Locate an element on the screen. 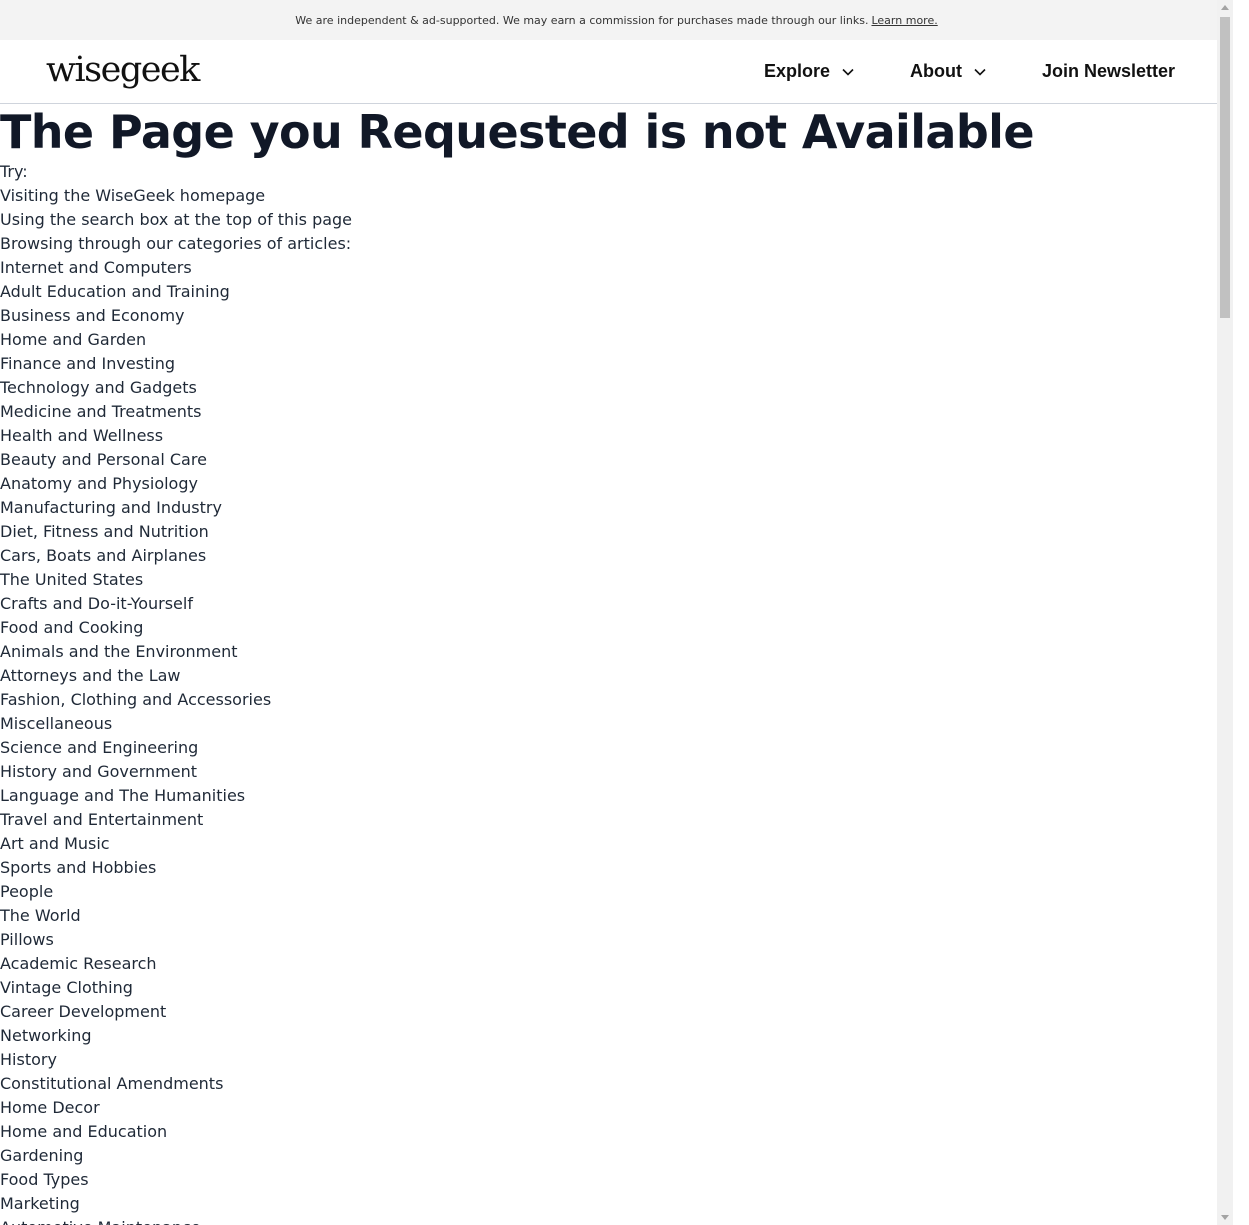 The height and width of the screenshot is (1225, 1249). nav-about: About is located at coordinates (948, 71).